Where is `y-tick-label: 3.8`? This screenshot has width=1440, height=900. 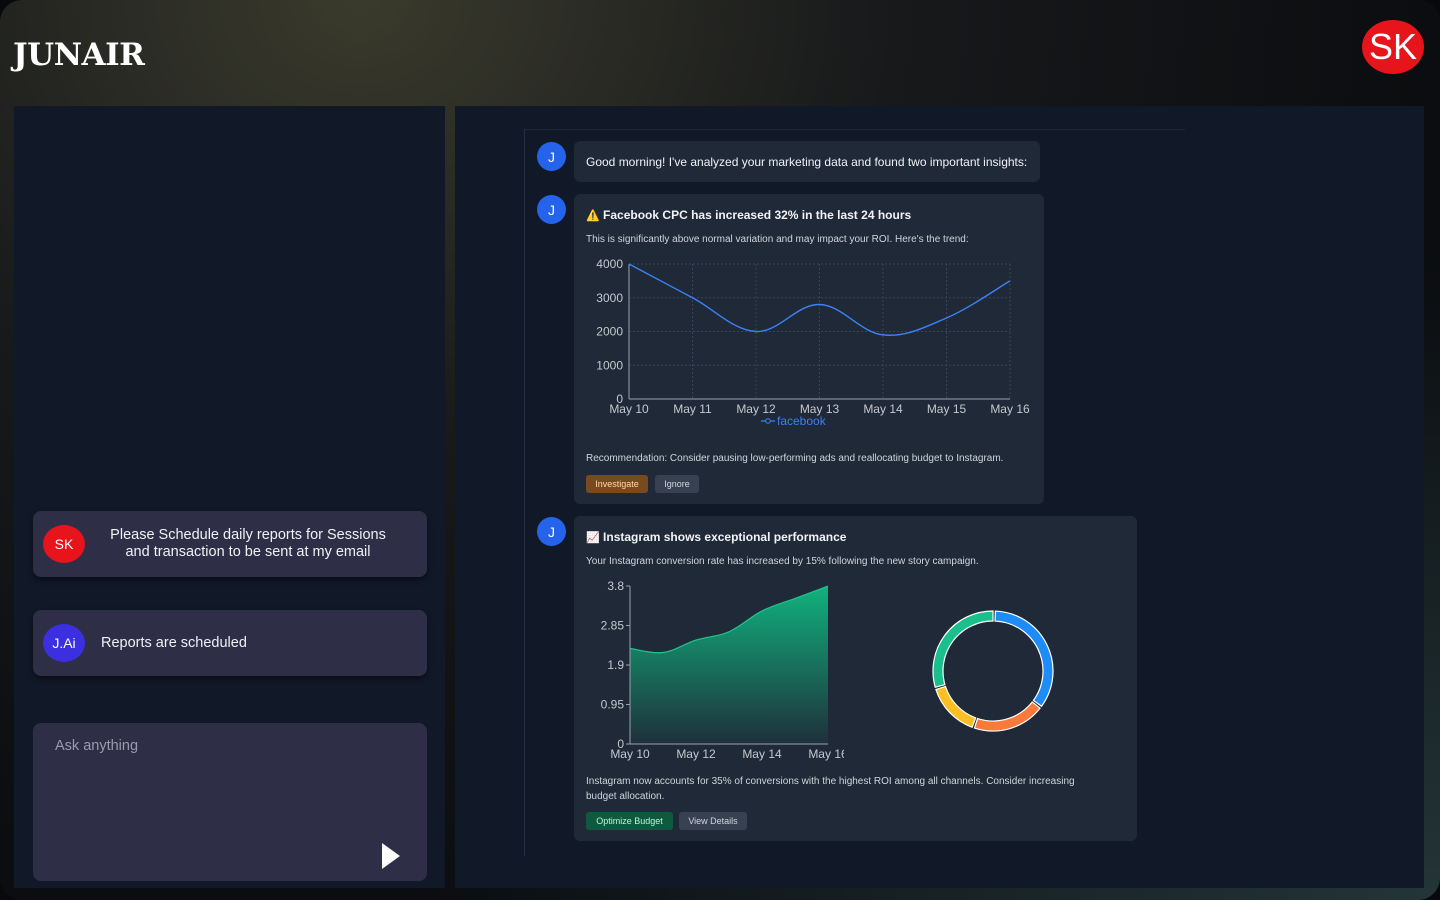 y-tick-label: 3.8 is located at coordinates (615, 586).